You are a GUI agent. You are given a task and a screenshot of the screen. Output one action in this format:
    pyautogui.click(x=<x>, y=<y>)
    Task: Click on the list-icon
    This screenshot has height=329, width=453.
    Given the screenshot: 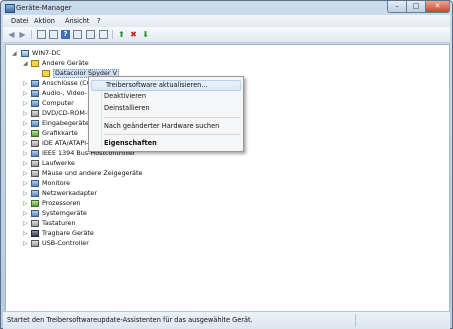 What is the action you would take?
    pyautogui.click(x=53, y=34)
    